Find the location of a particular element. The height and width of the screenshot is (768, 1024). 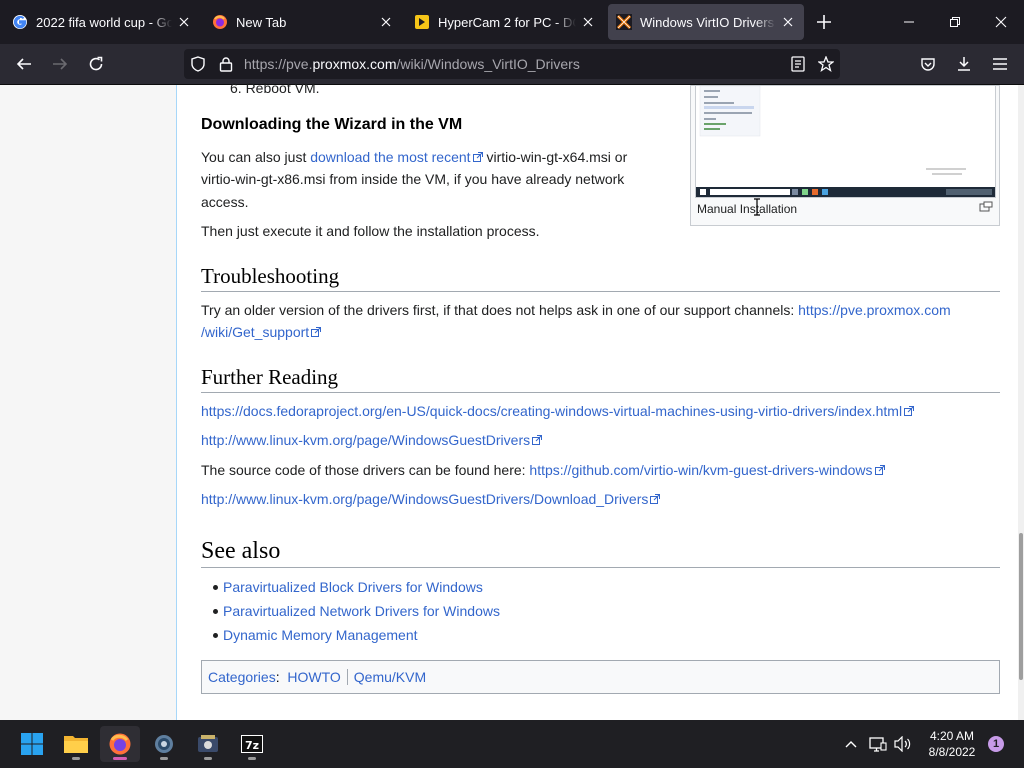

forward-button is located at coordinates (60, 64).